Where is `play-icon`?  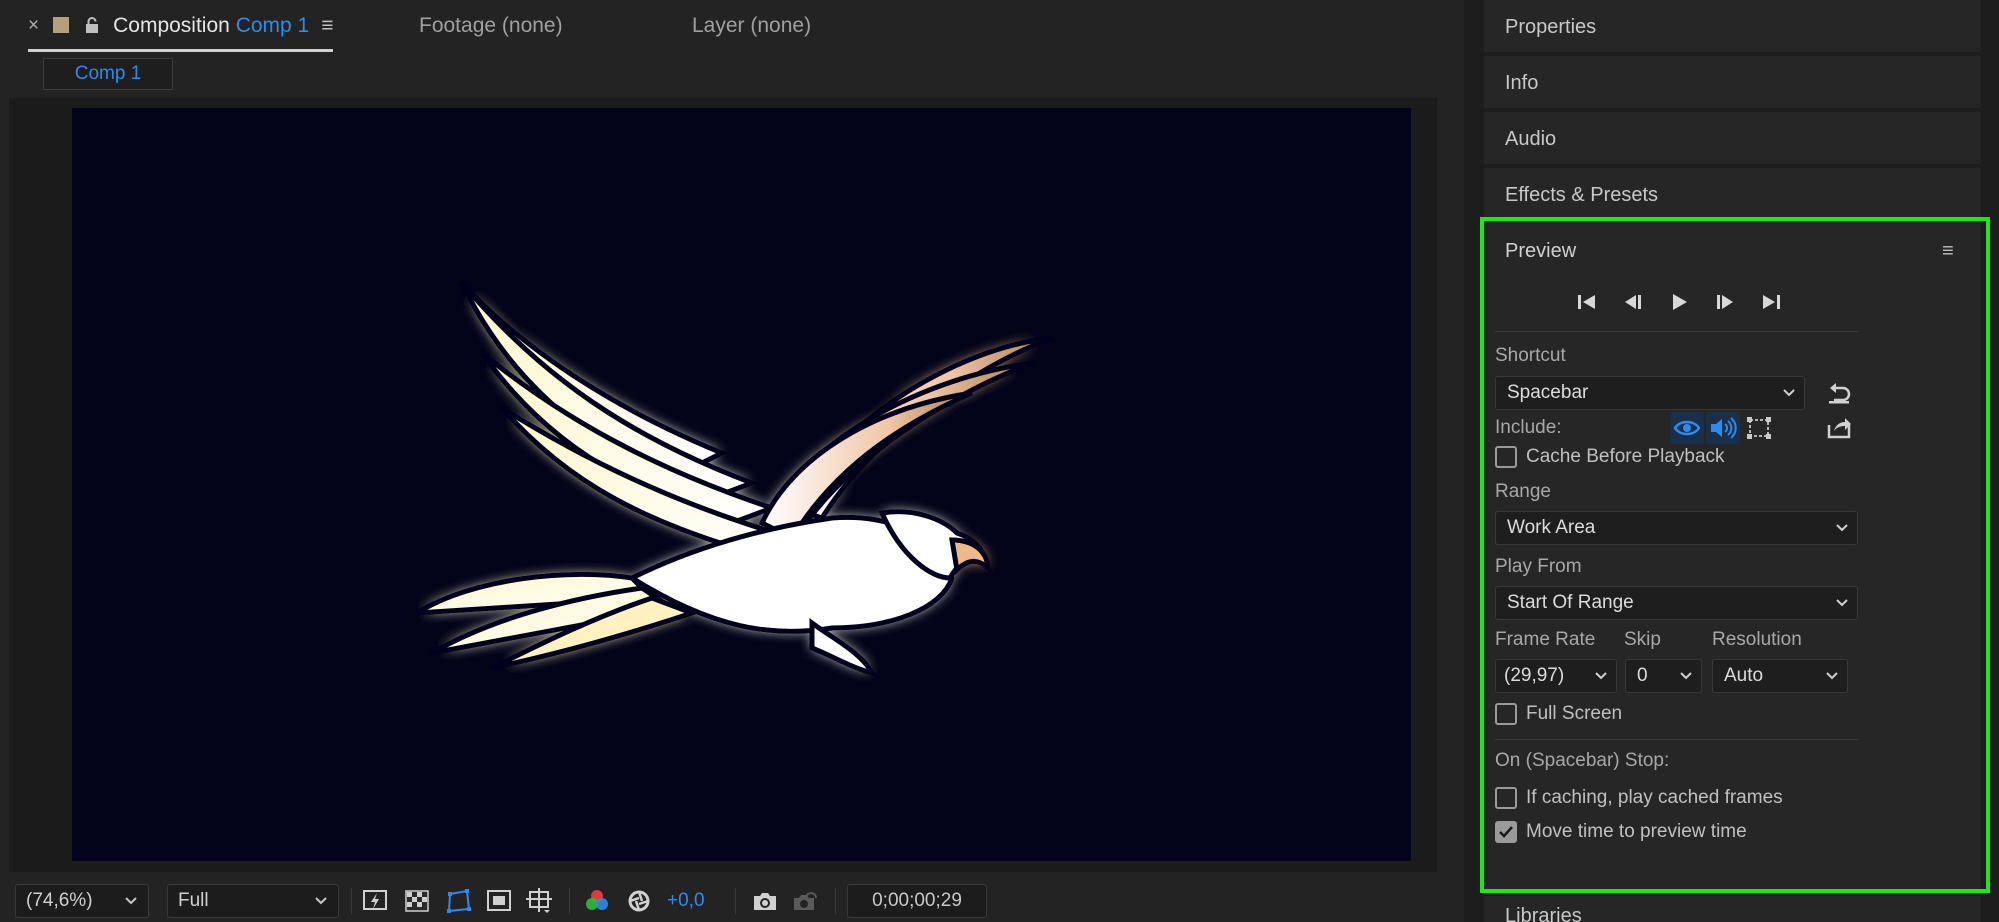 play-icon is located at coordinates (1679, 302).